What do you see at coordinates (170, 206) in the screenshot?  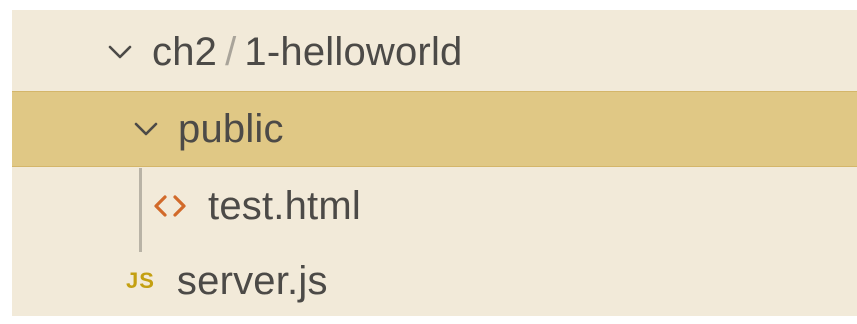 I see `html-code-icon` at bounding box center [170, 206].